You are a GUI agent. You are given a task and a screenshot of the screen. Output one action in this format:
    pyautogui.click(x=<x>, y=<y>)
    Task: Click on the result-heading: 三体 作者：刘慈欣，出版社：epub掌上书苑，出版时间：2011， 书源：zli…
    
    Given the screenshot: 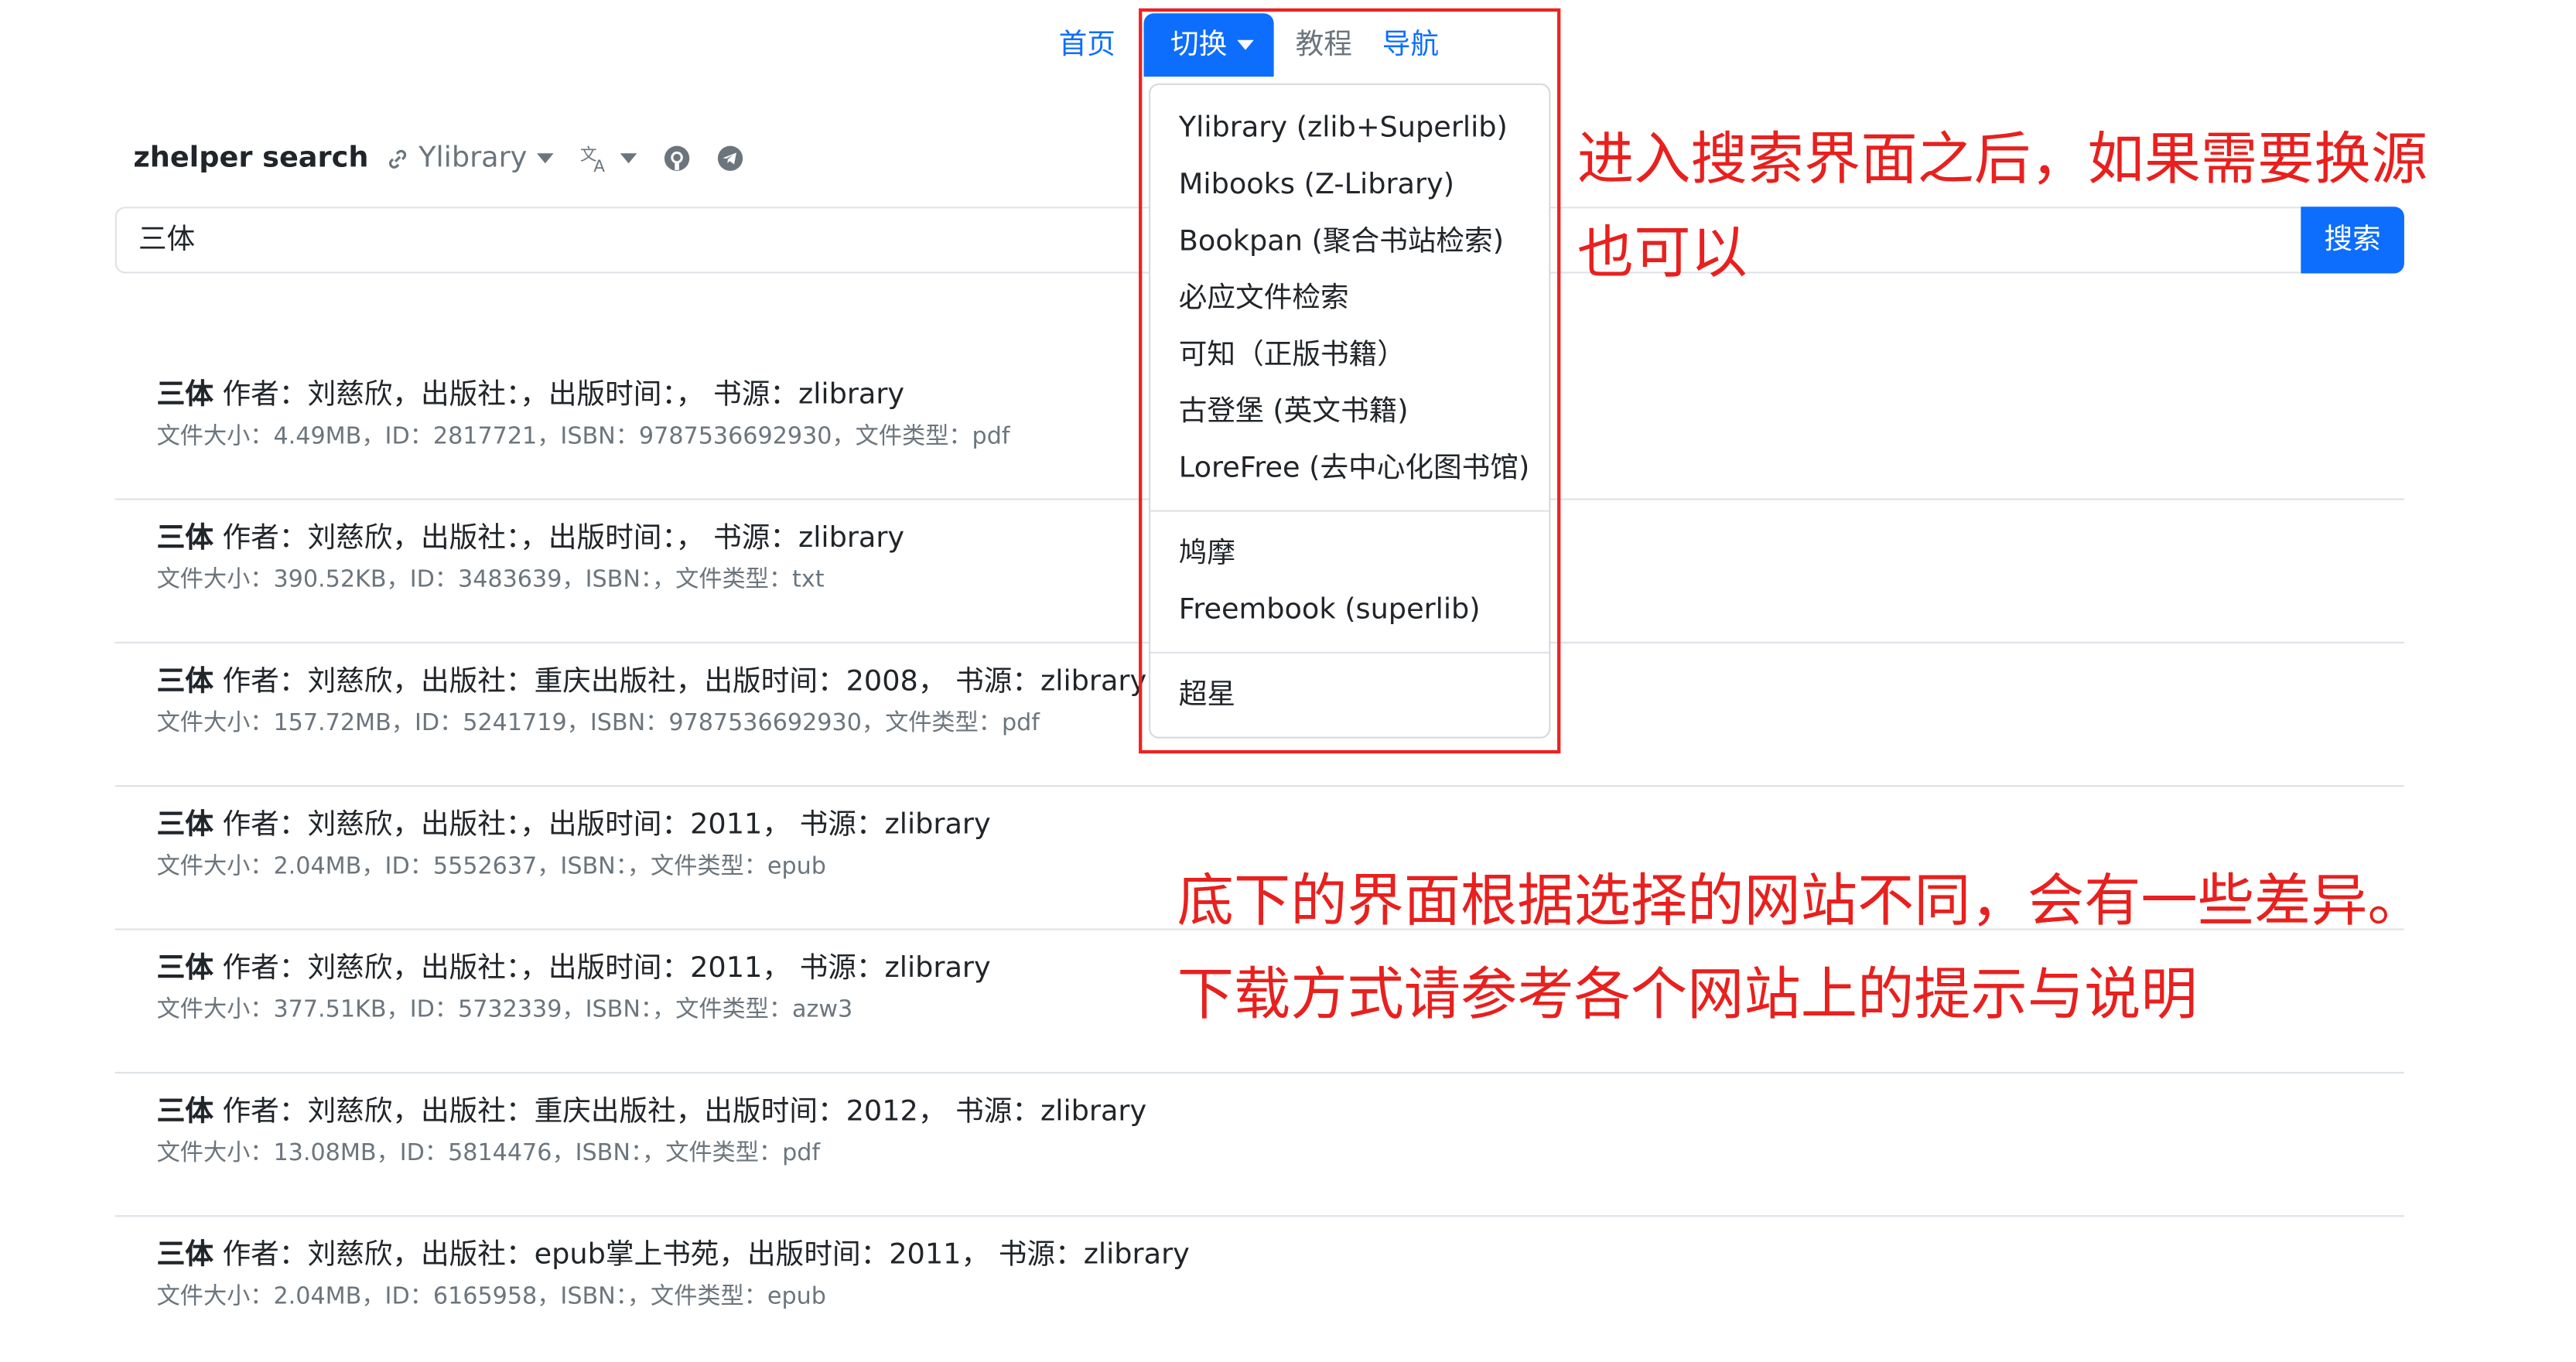 What is the action you would take?
    pyautogui.click(x=1280, y=1255)
    